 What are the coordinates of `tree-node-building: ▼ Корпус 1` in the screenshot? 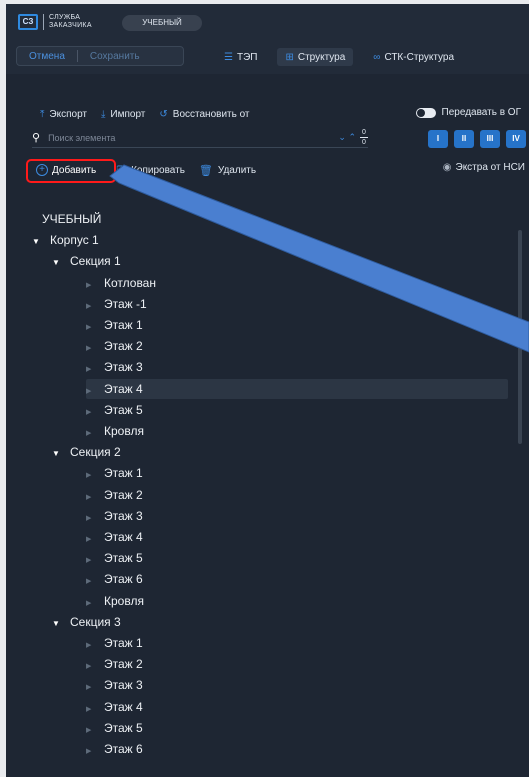 It's located at (65, 240).